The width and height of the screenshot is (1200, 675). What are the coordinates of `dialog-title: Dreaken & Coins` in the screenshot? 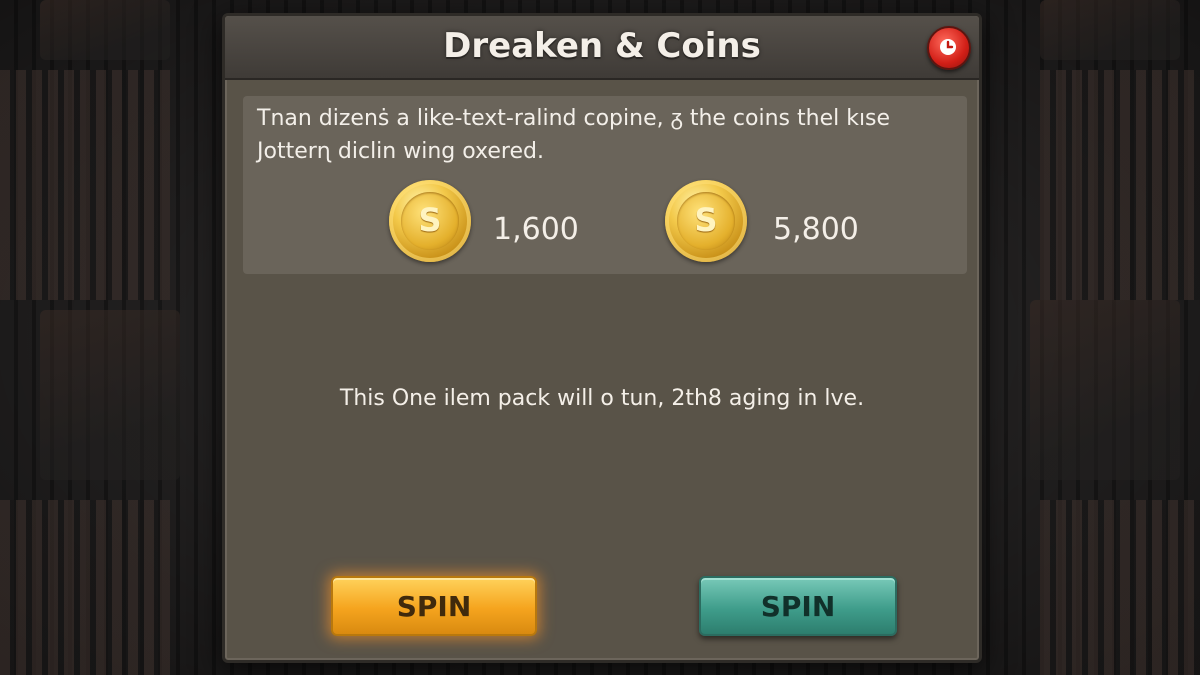 It's located at (602, 46).